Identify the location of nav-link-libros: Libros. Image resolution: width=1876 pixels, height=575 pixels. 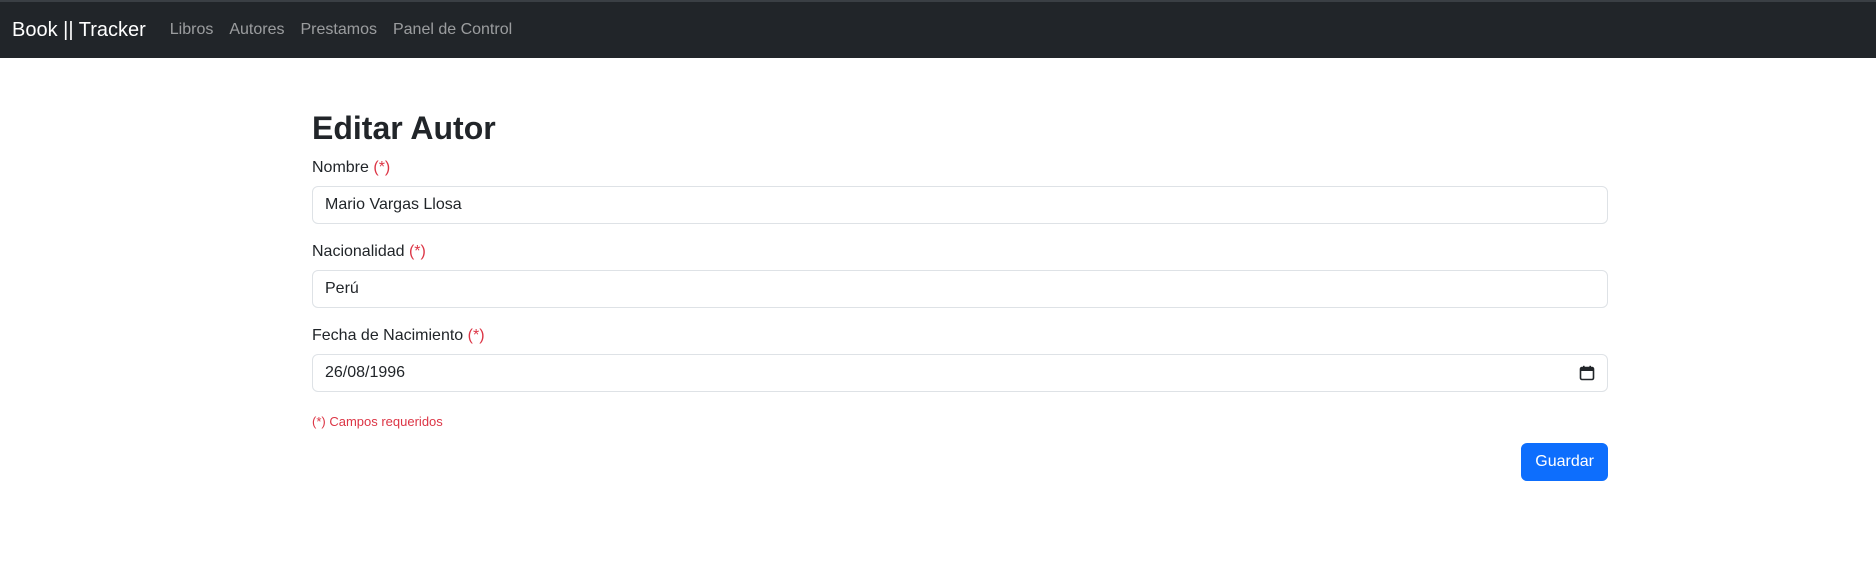
(192, 30).